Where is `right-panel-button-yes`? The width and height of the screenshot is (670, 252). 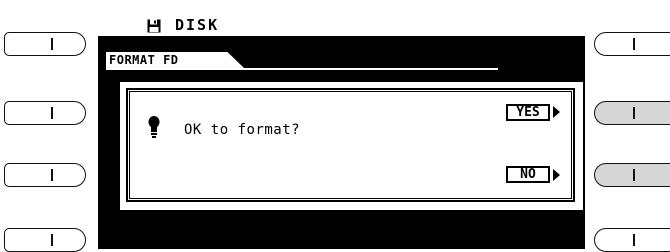 right-panel-button-yes is located at coordinates (632, 113).